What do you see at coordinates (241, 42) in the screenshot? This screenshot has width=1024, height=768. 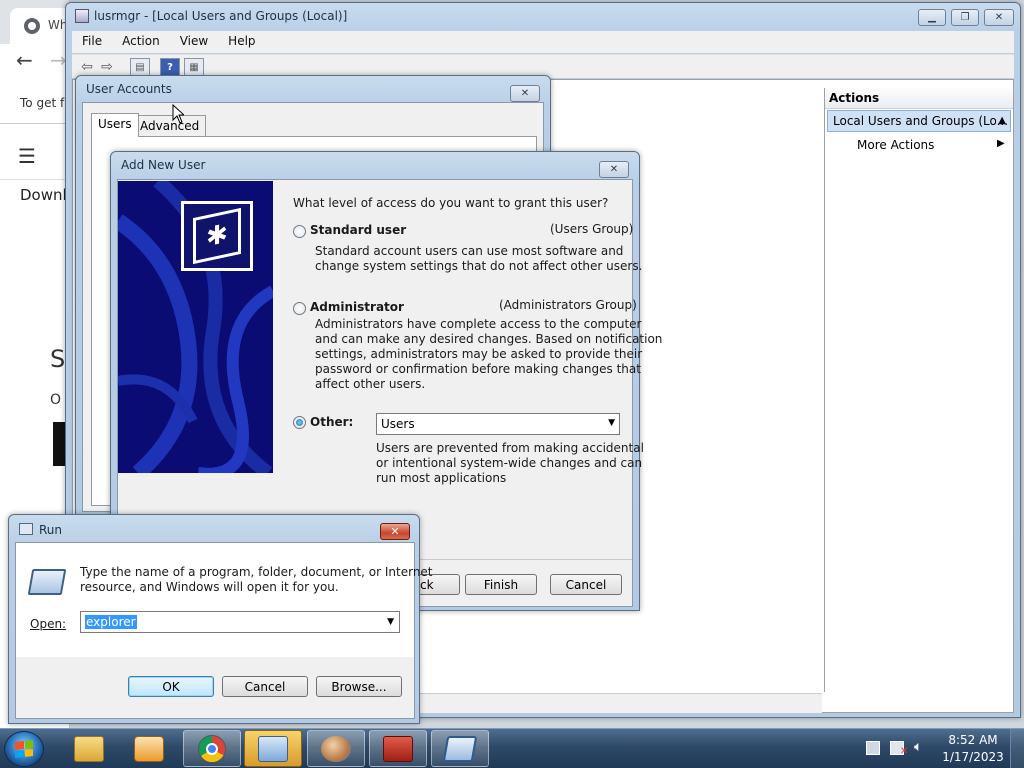 I see `menu-help: Help` at bounding box center [241, 42].